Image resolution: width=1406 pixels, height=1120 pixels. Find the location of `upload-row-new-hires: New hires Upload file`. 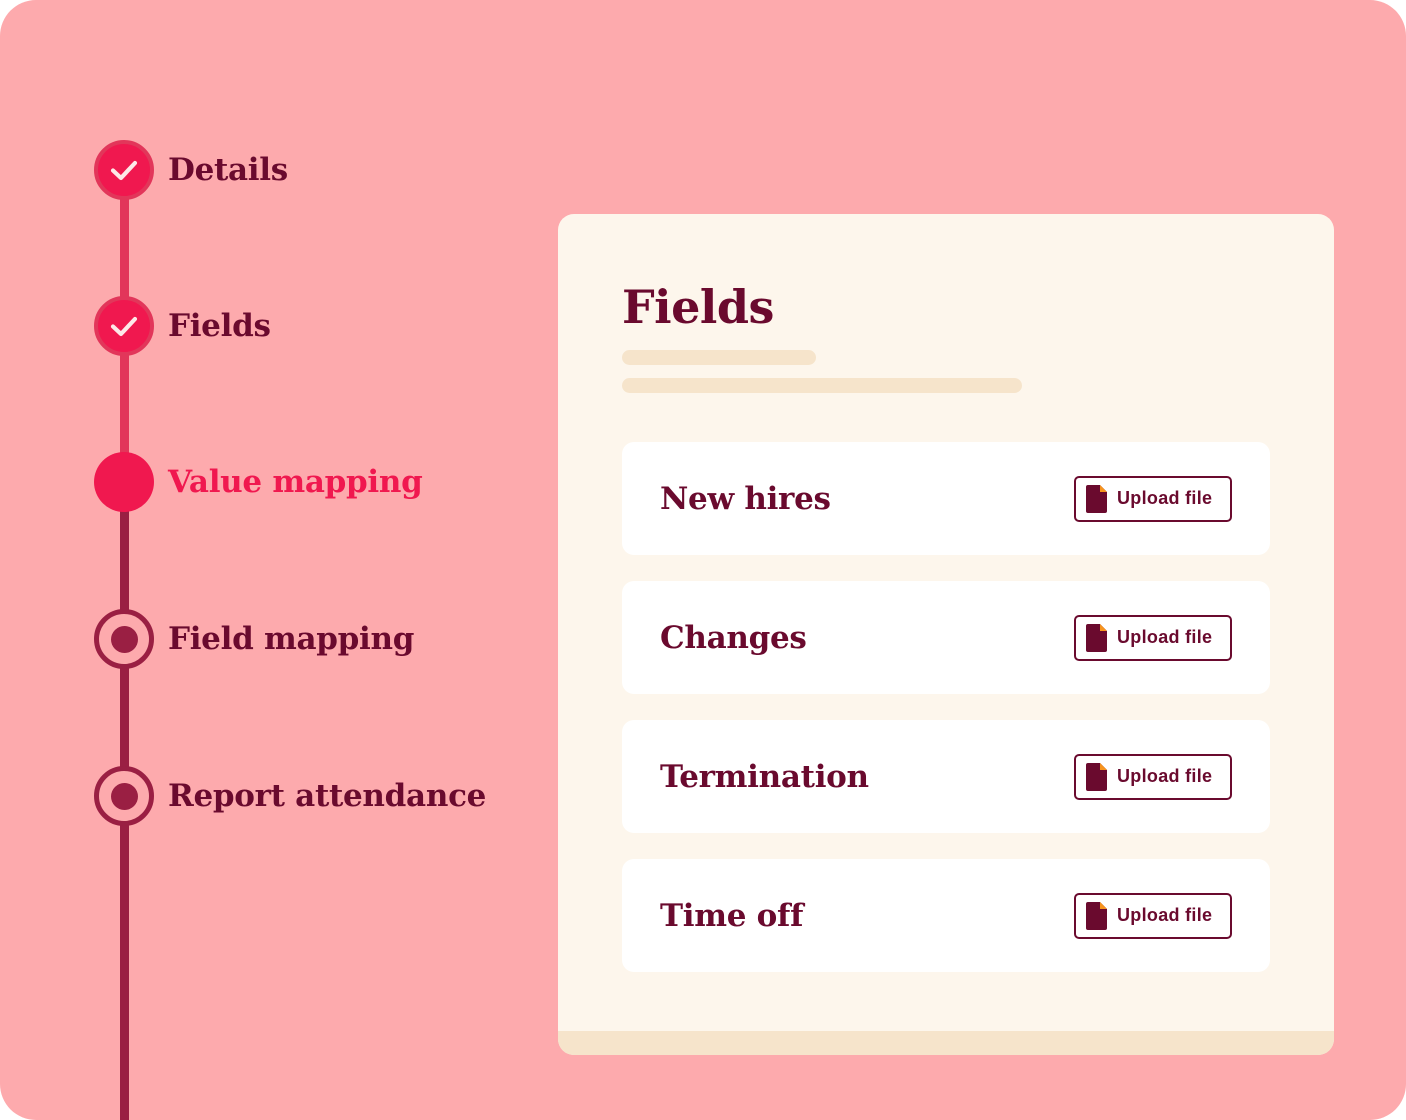

upload-row-new-hires: New hires Upload file is located at coordinates (946, 498).